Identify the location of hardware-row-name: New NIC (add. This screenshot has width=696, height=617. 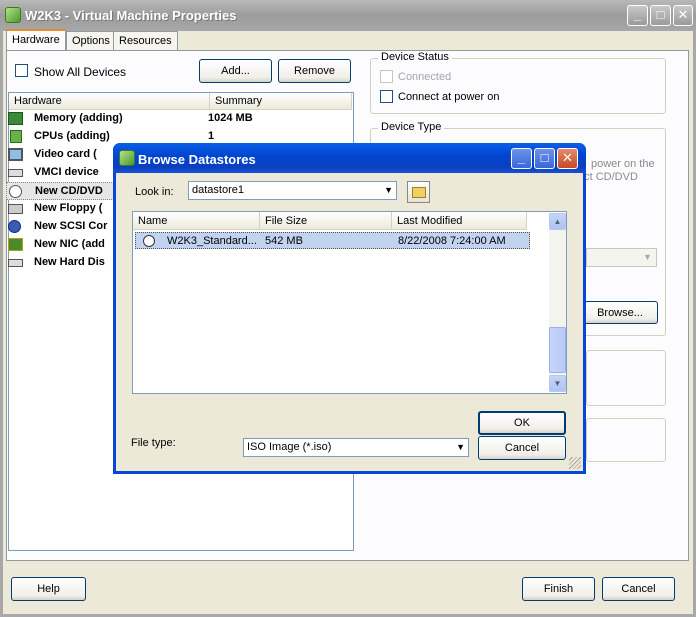
(69, 244).